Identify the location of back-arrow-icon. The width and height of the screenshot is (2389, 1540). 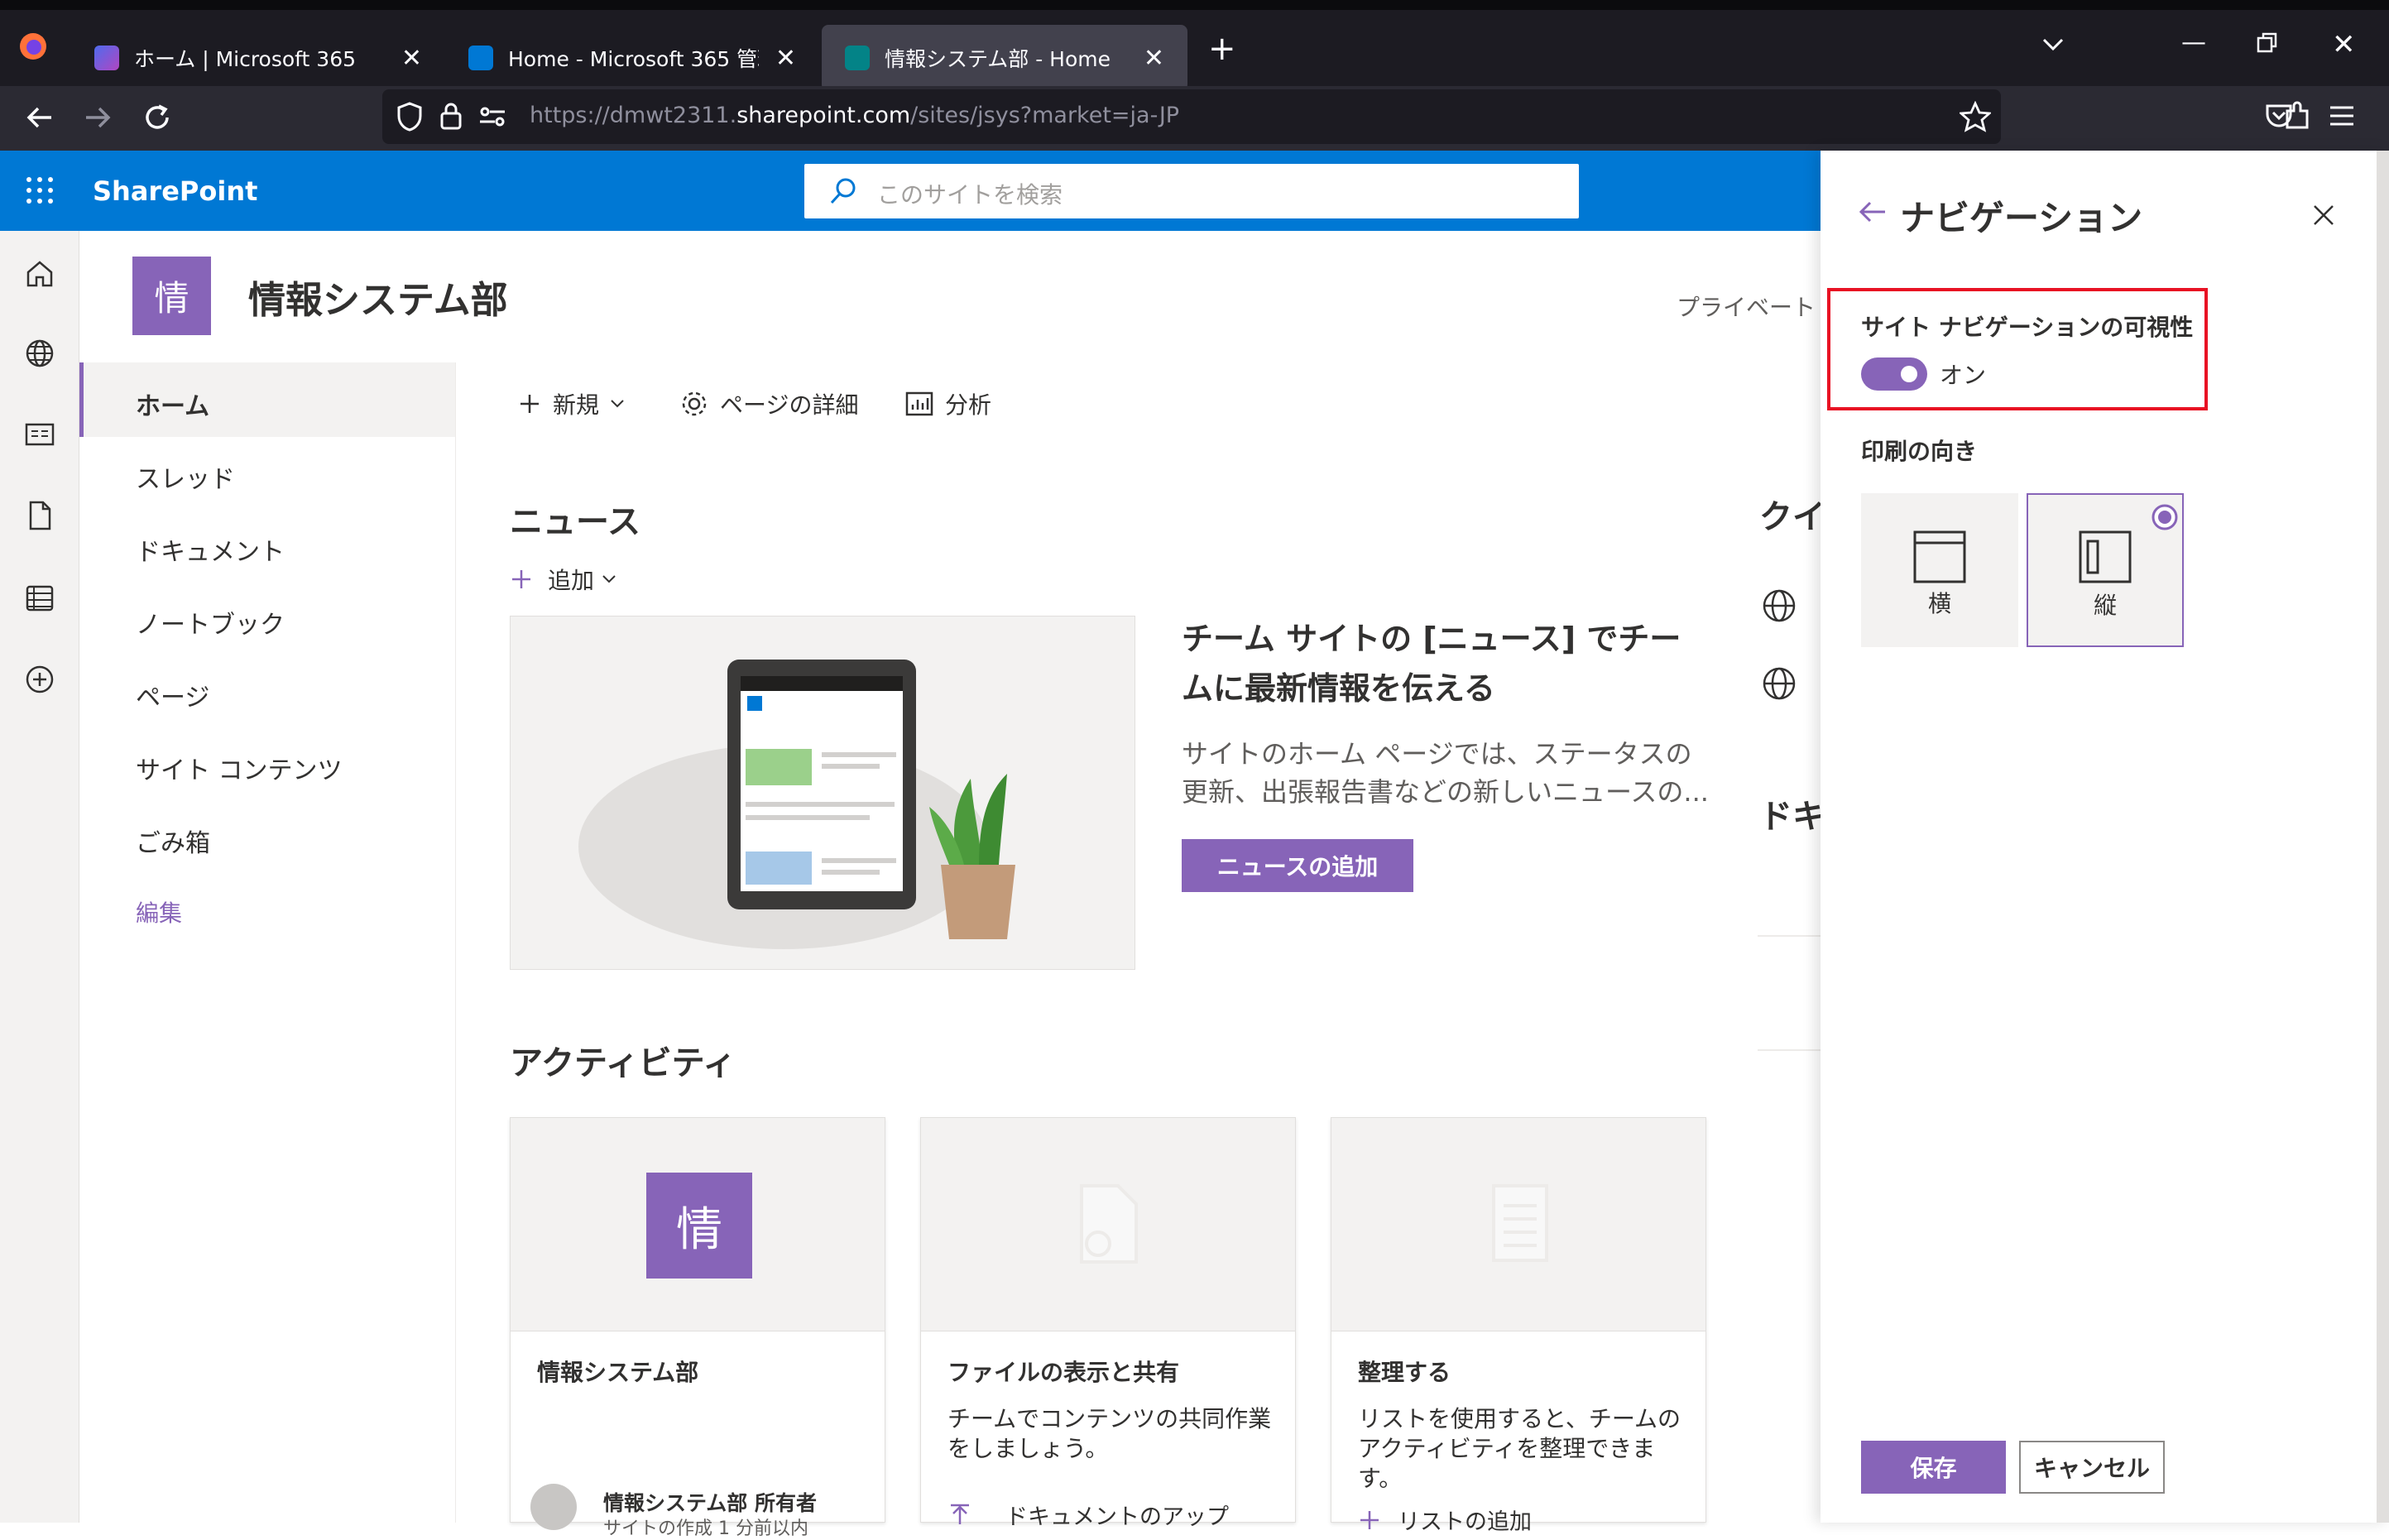
(1872, 212).